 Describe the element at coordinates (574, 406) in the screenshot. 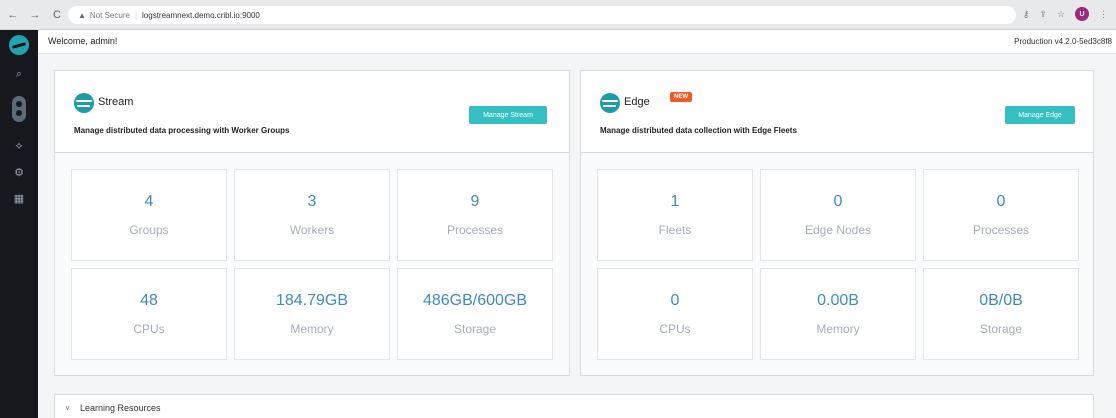

I see `learning-resources-section: ∨ Learning Resources` at that location.